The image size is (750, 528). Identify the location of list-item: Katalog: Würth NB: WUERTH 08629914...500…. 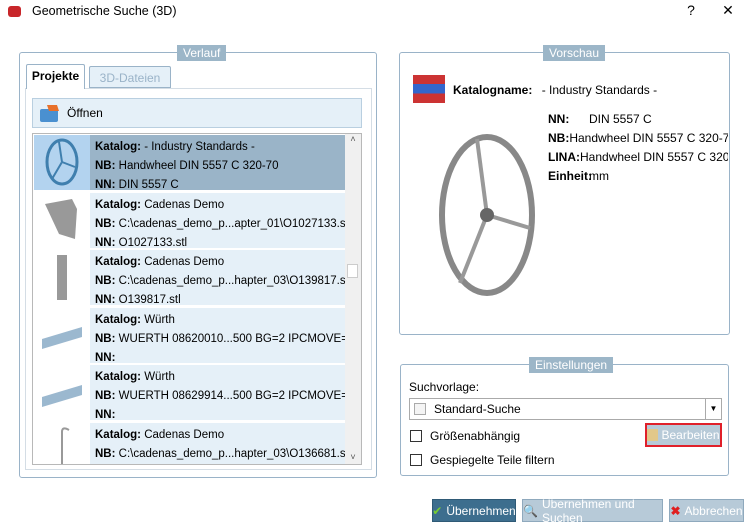
(189, 393).